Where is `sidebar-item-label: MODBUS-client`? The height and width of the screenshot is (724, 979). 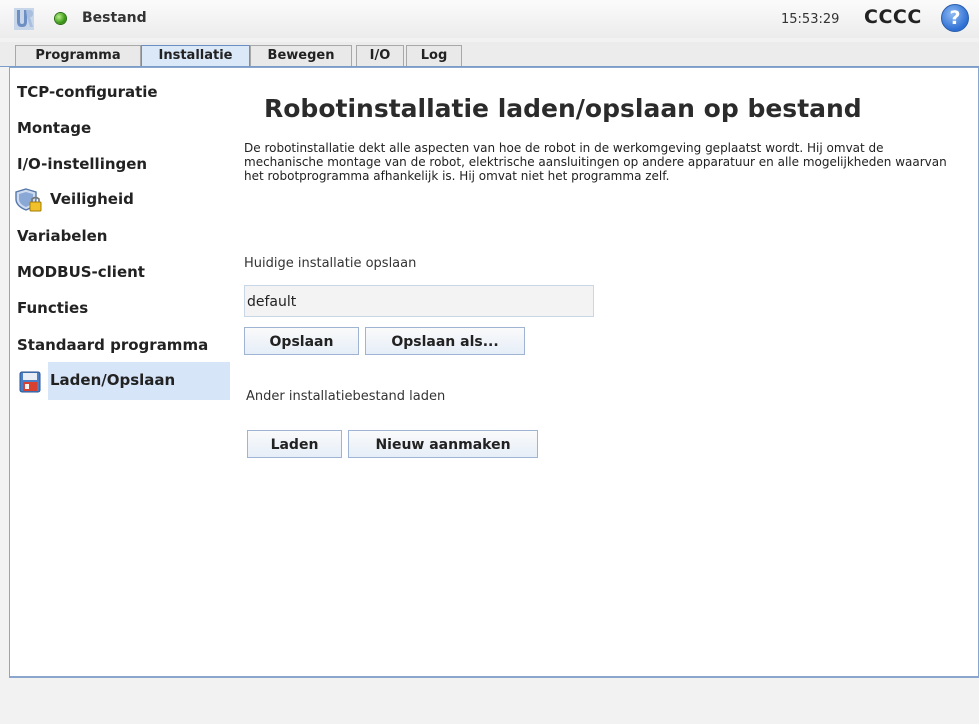 sidebar-item-label: MODBUS-client is located at coordinates (81, 272).